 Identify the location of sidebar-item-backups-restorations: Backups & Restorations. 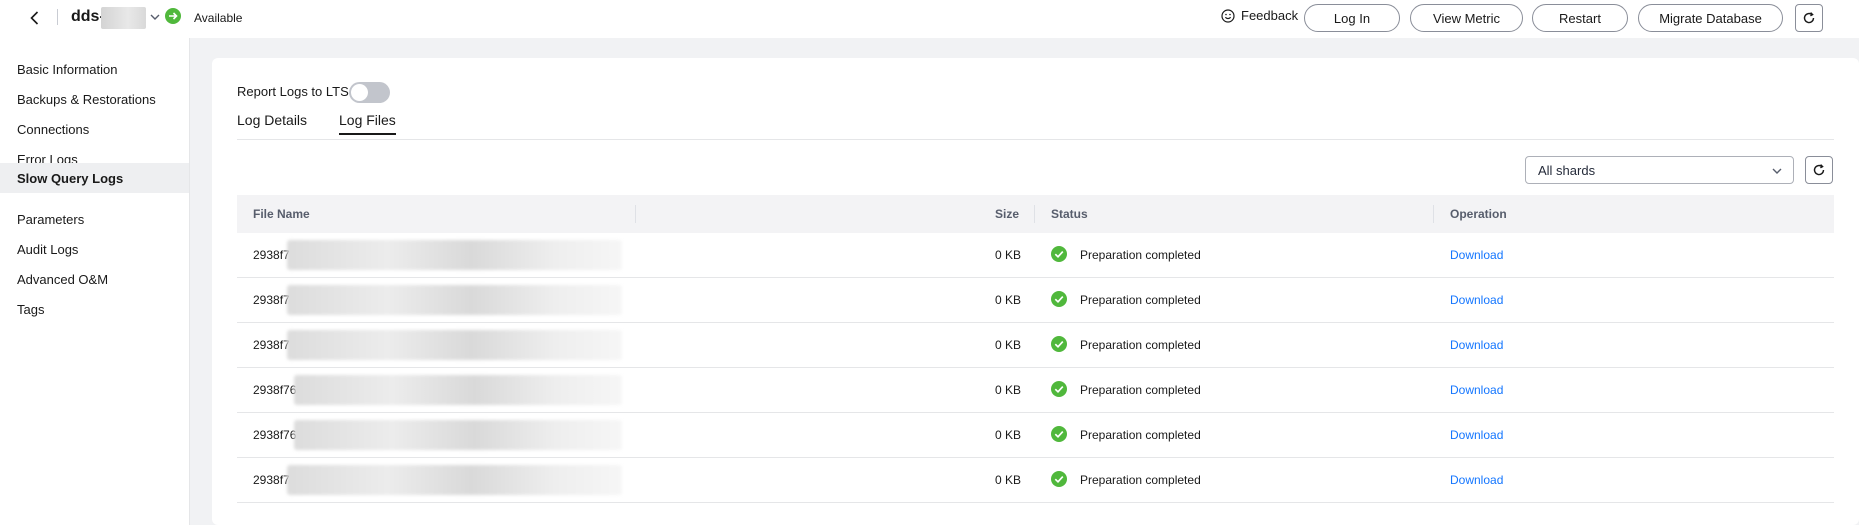
(94, 99).